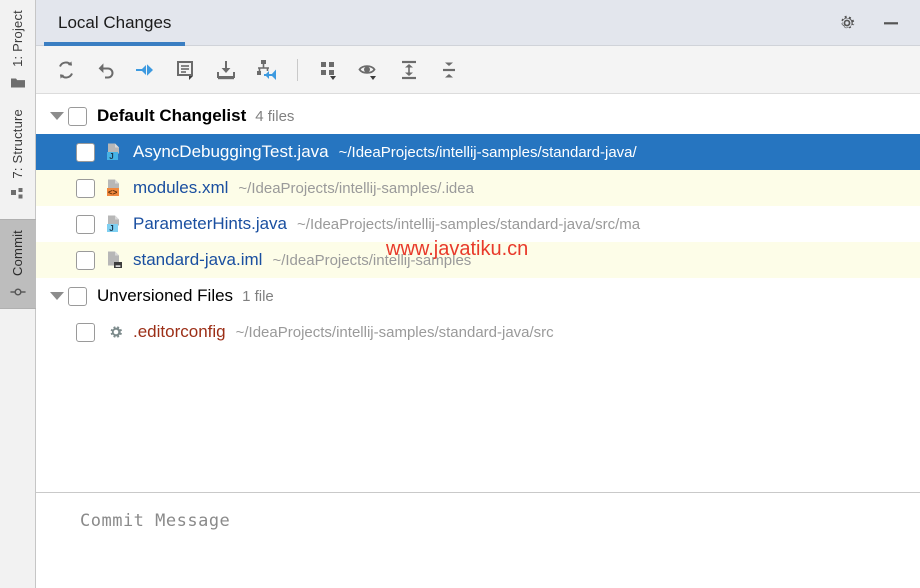 This screenshot has width=920, height=588. Describe the element at coordinates (878, 23) in the screenshot. I see `window-controls` at that location.